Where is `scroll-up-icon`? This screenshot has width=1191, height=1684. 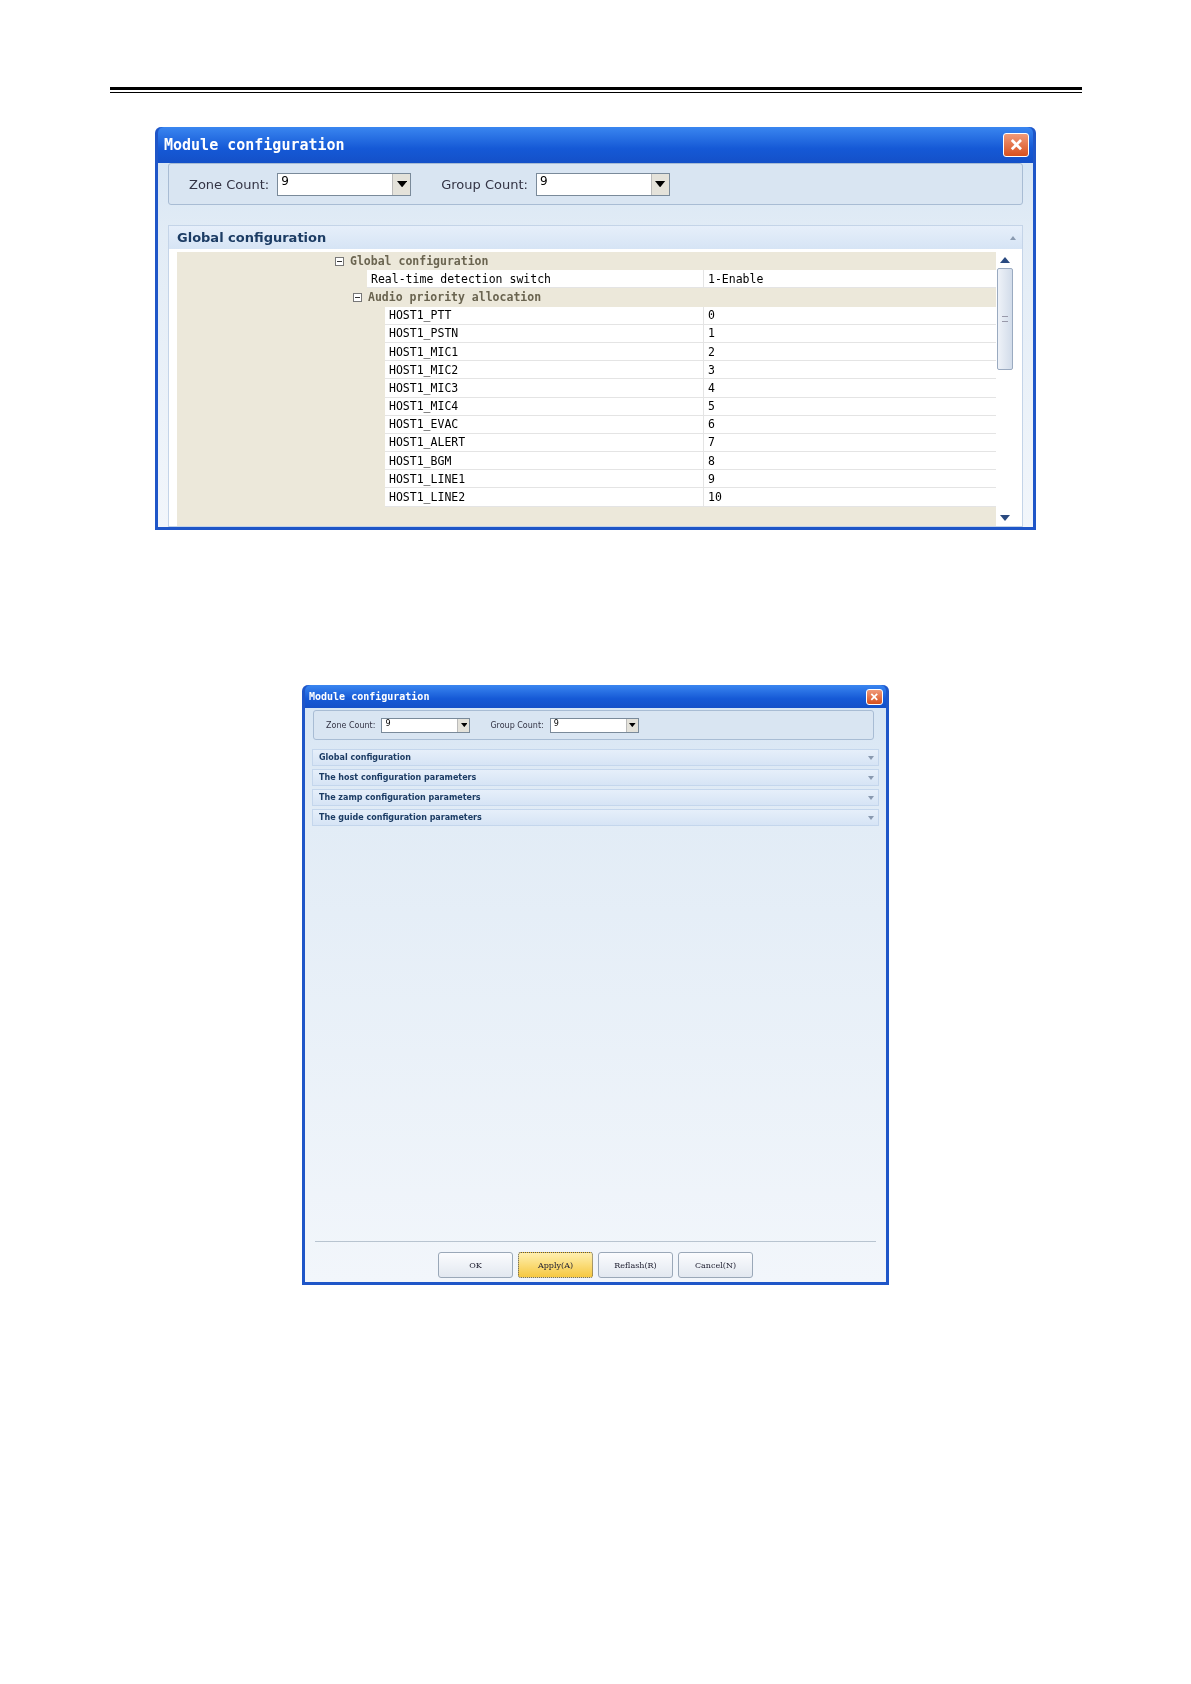
scroll-up-icon is located at coordinates (1005, 260).